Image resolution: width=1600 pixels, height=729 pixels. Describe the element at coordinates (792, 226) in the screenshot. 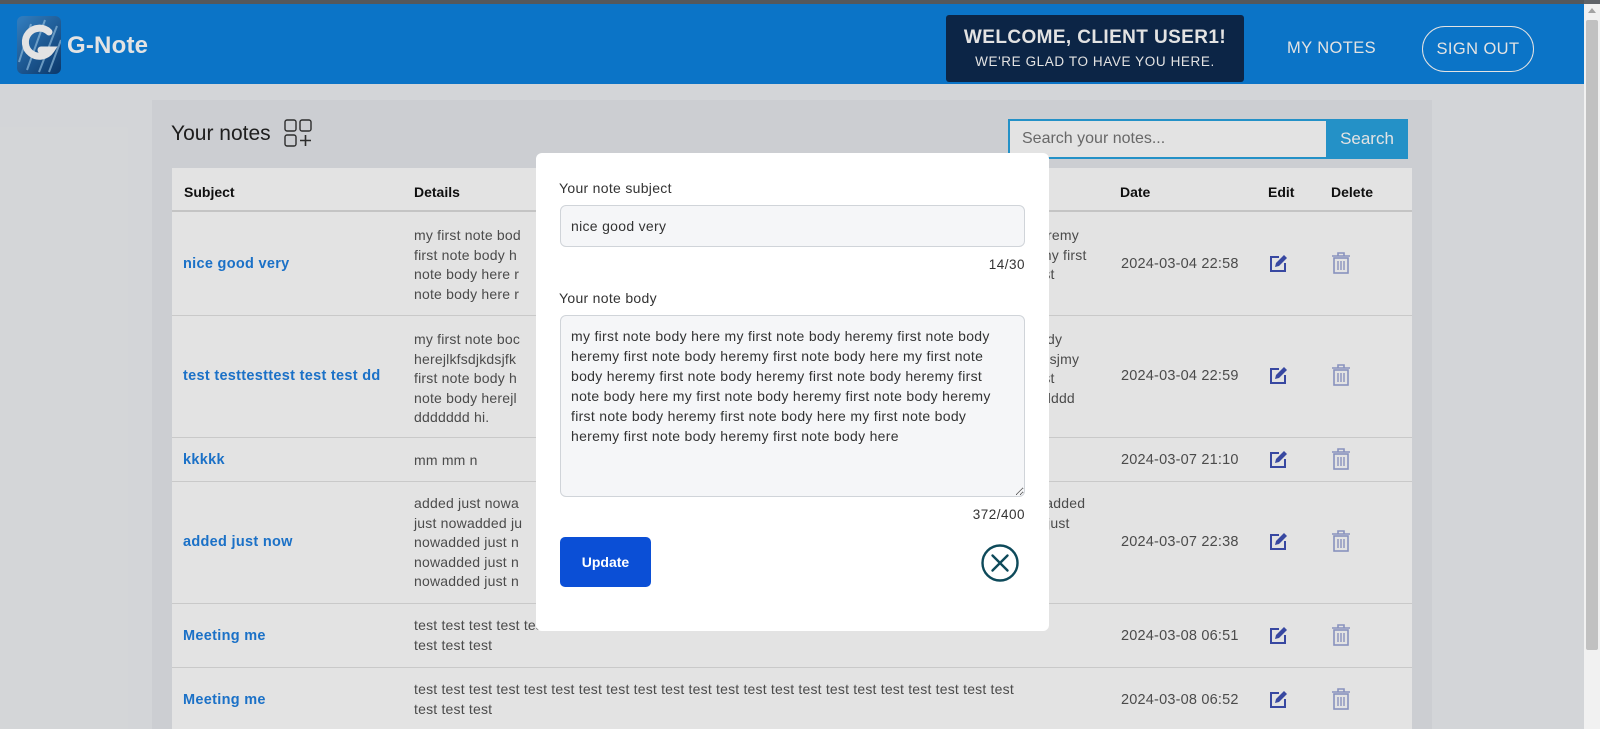

I see `subject-input` at that location.